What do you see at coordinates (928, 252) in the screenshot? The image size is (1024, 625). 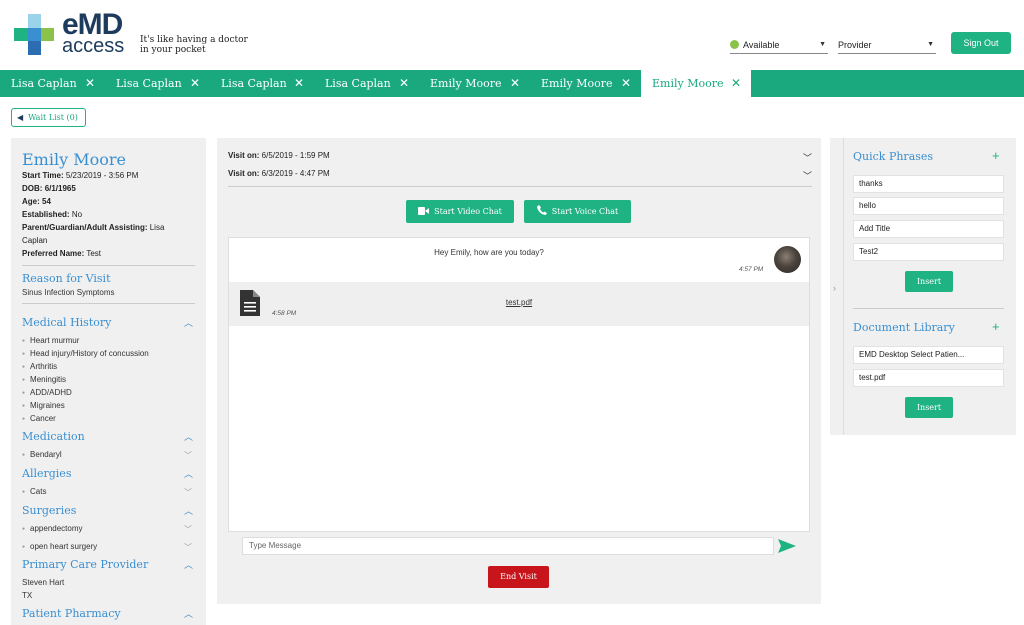 I see `quick-phrase-item: Test2` at bounding box center [928, 252].